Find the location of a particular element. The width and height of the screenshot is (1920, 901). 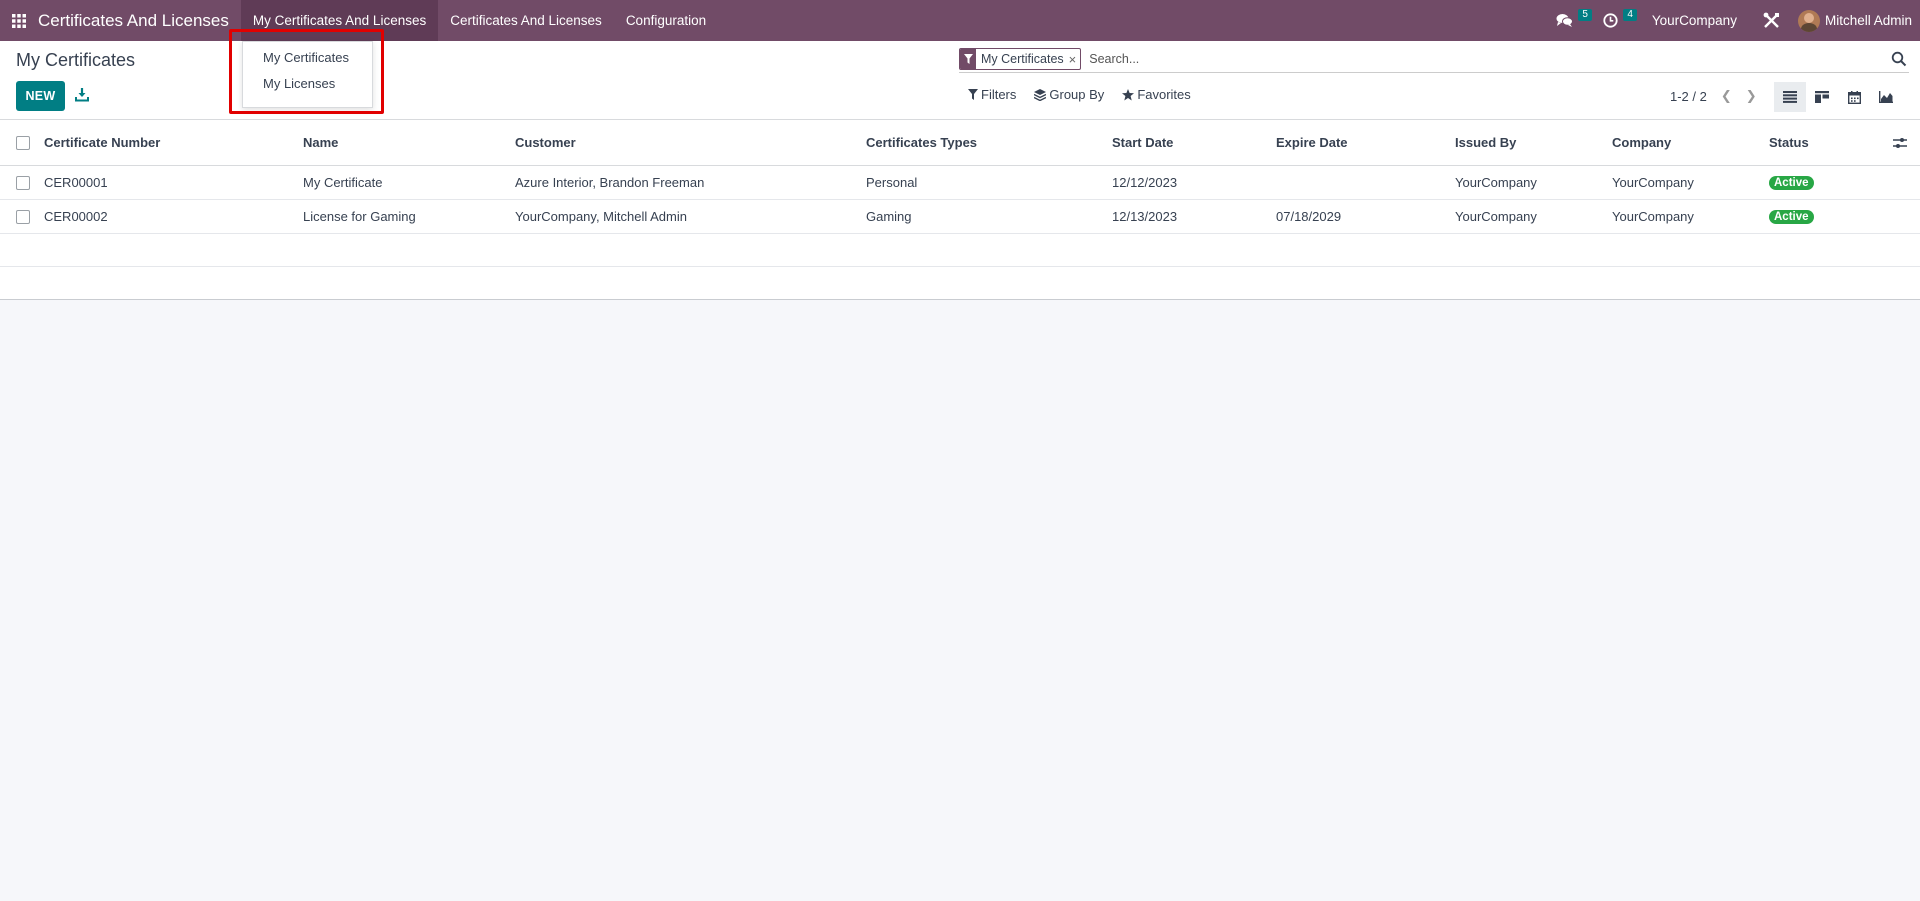

group-by-button: Group By is located at coordinates (1069, 94).